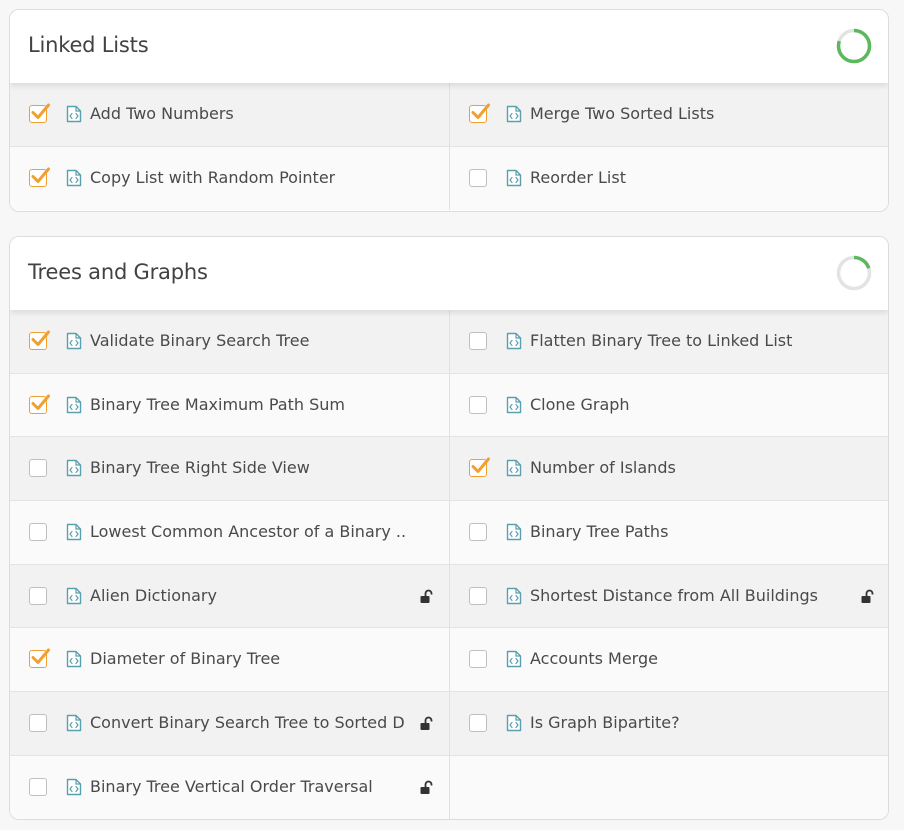 The width and height of the screenshot is (904, 830). I want to click on question-item: Reorder List, so click(669, 178).